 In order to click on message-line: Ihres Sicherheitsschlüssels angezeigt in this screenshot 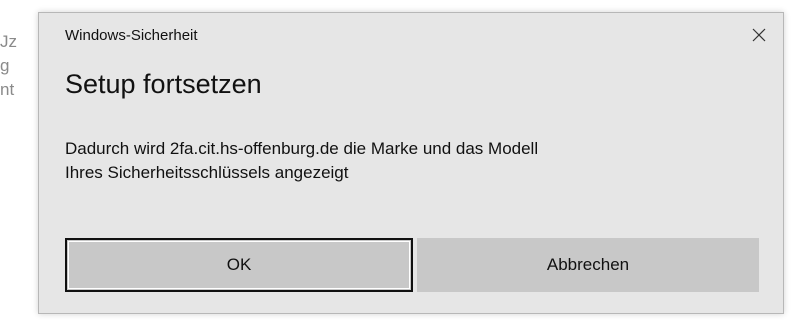, I will do `click(207, 172)`.